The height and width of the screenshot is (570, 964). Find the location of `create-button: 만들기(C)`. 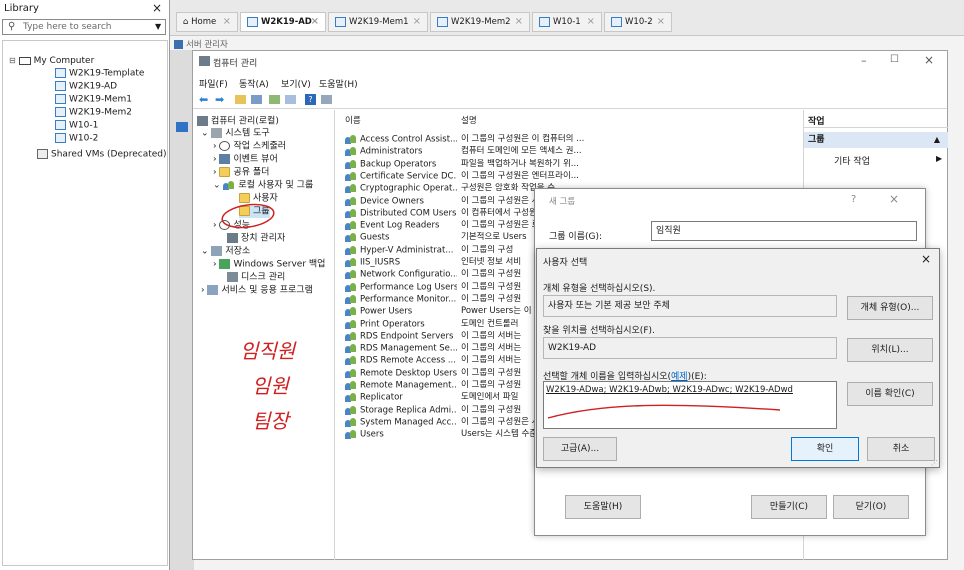

create-button: 만들기(C) is located at coordinates (789, 507).